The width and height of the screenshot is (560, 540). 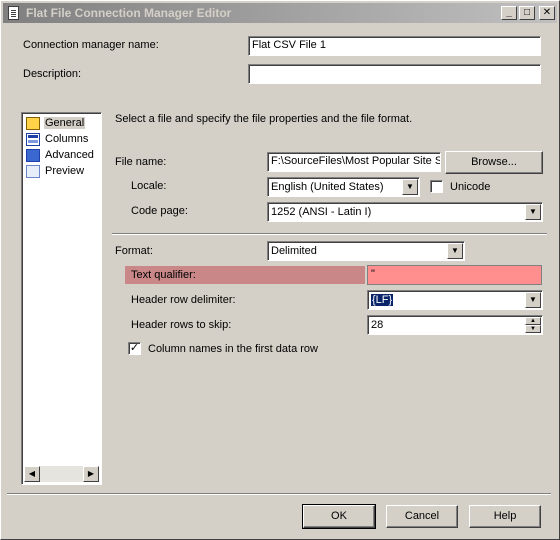 I want to click on scroll-left-button: ◀, so click(x=32, y=474).